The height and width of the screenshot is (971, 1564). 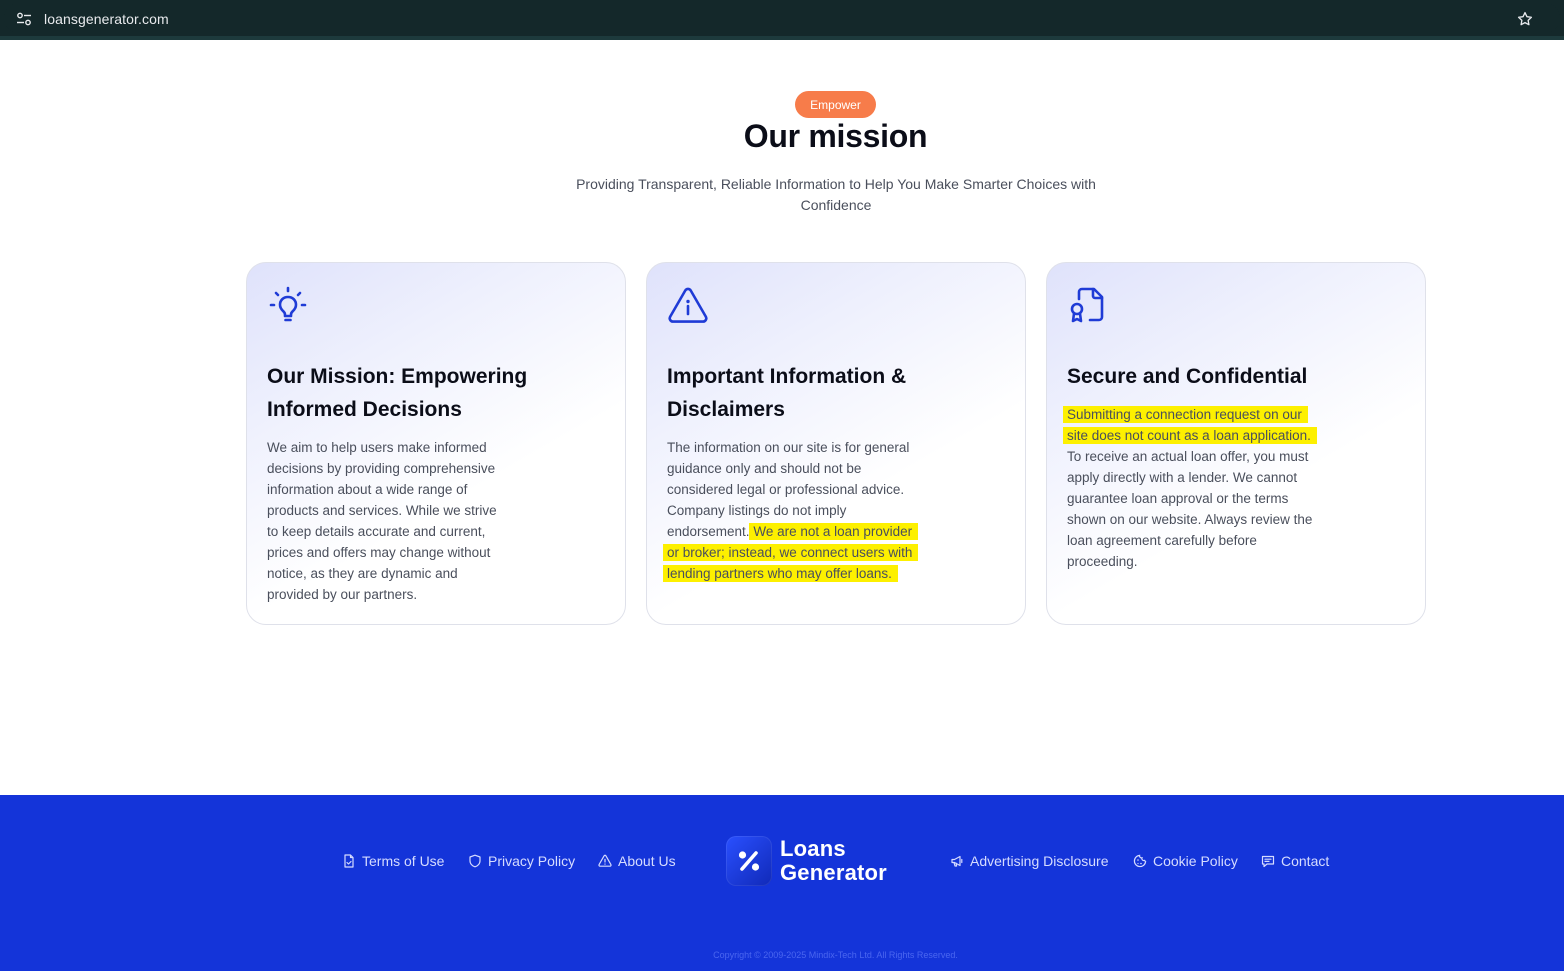 I want to click on footer-link-cookie: Cookie Policy, so click(x=1185, y=861).